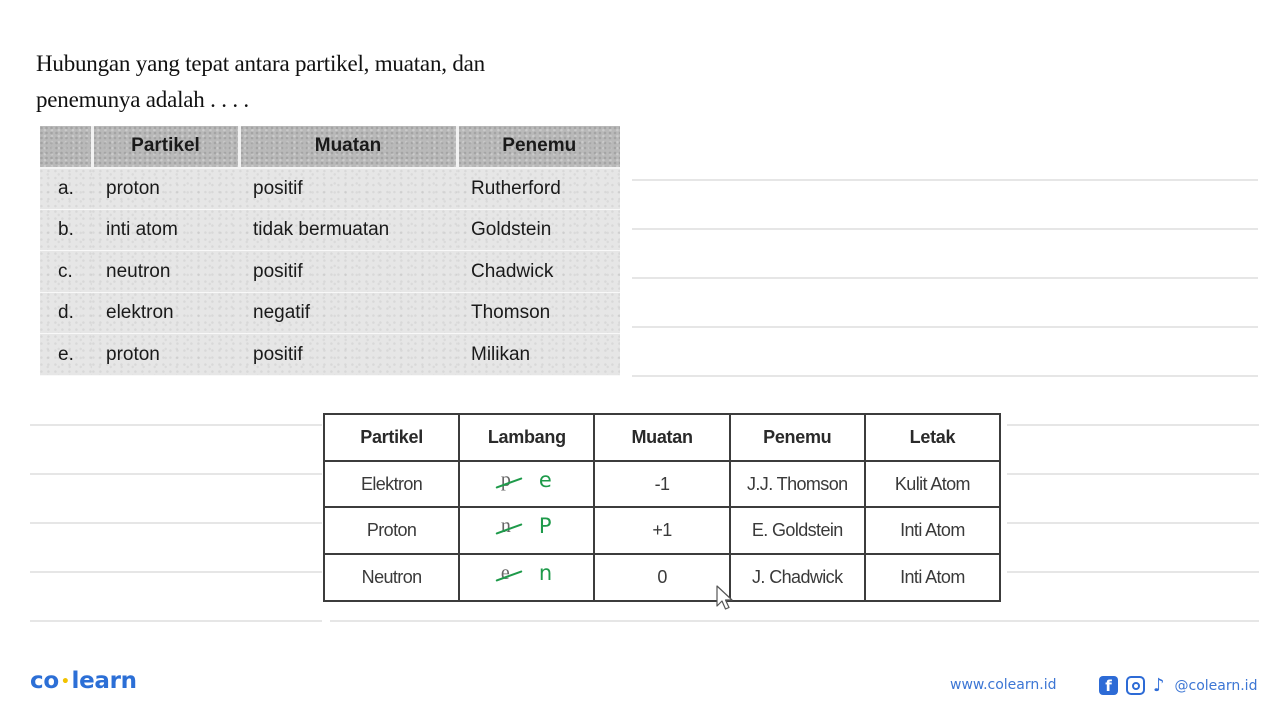 The image size is (1280, 720). I want to click on options-header-row: Partikel Muatan Penemu, so click(330, 147).